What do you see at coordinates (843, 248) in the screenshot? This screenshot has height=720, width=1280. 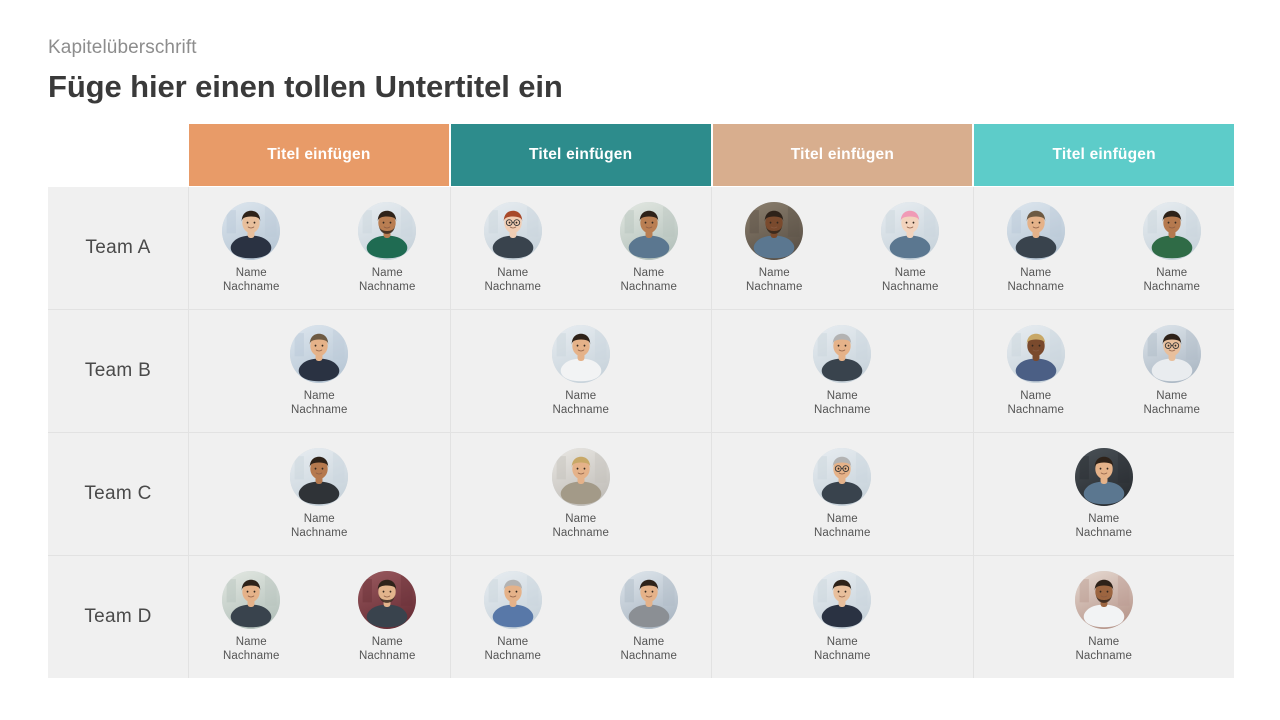 I see `team-cell-r1-c3: Name Nachname Name Nachname` at bounding box center [843, 248].